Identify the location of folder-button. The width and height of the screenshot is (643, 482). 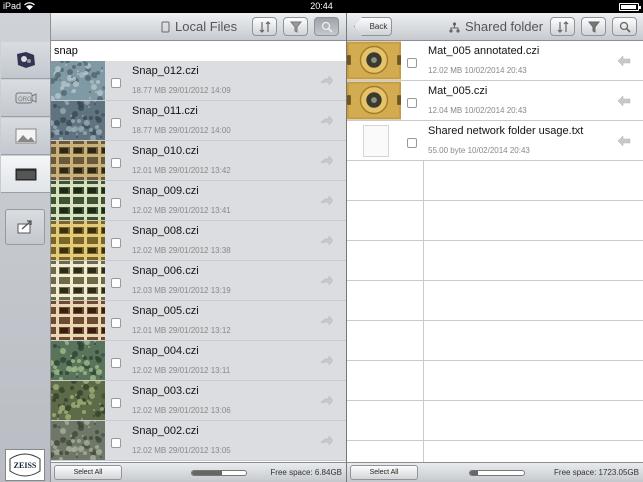
(25, 174).